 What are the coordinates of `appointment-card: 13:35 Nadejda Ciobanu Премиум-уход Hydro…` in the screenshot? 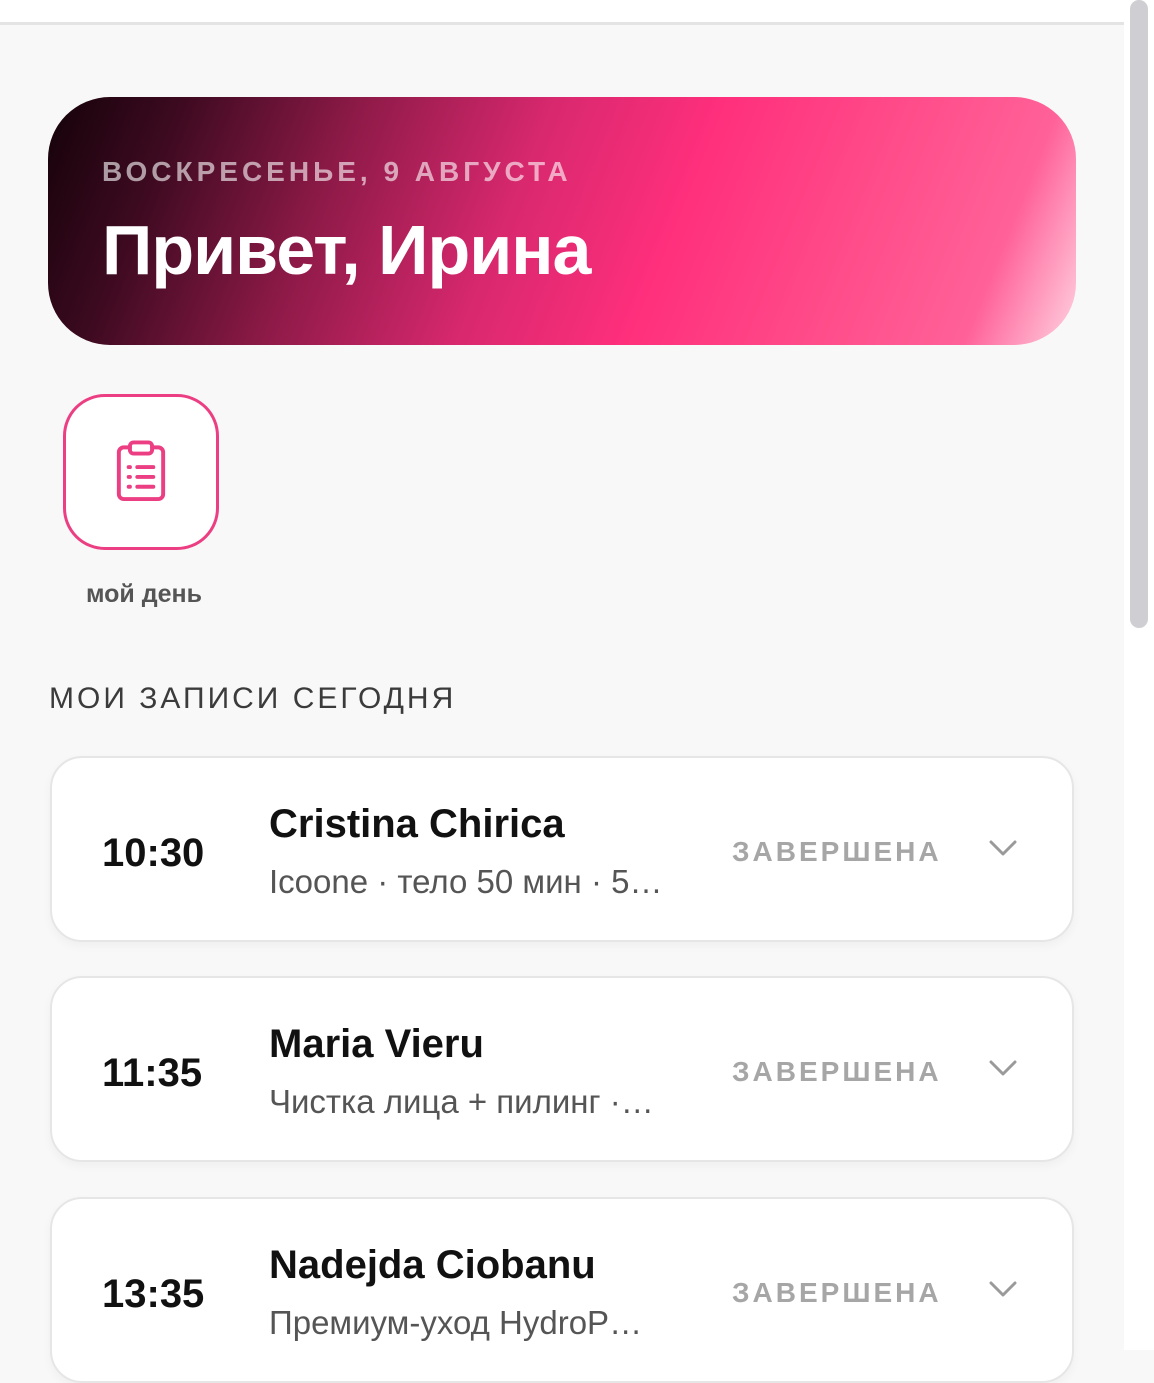 It's located at (562, 1290).